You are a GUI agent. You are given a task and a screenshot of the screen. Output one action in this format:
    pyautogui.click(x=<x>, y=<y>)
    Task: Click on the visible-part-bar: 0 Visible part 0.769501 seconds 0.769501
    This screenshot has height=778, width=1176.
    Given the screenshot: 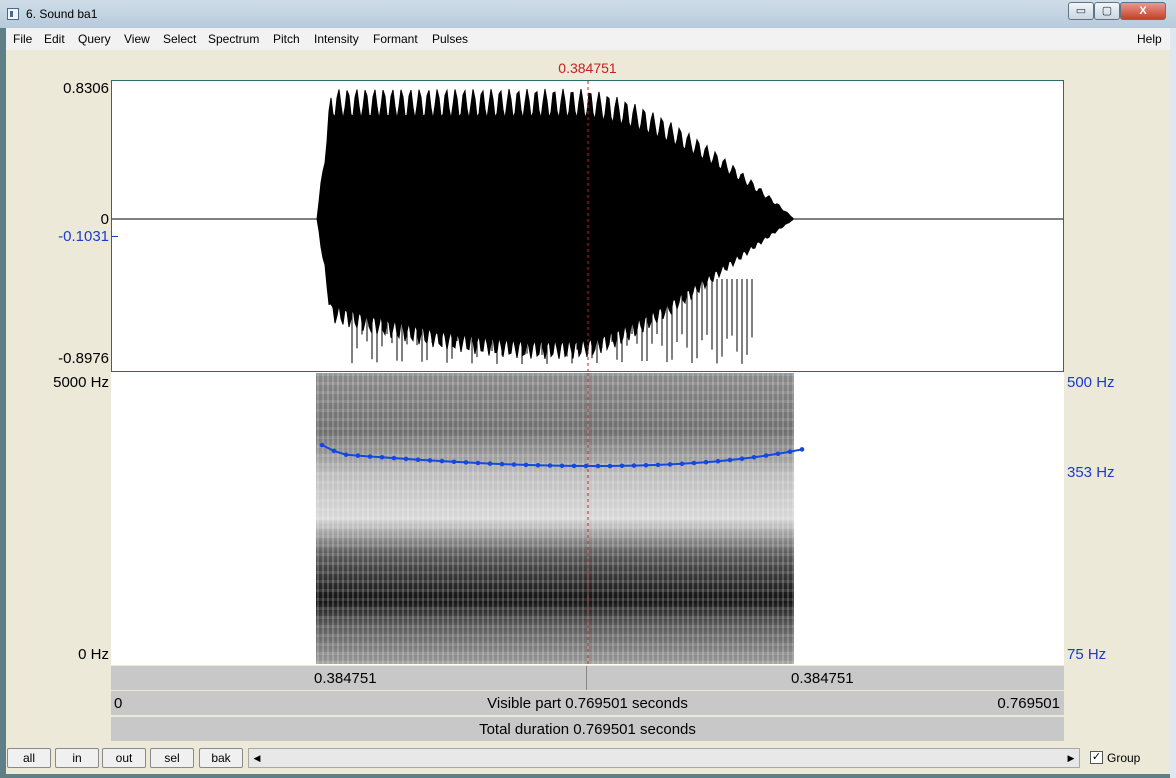 What is the action you would take?
    pyautogui.click(x=587, y=703)
    